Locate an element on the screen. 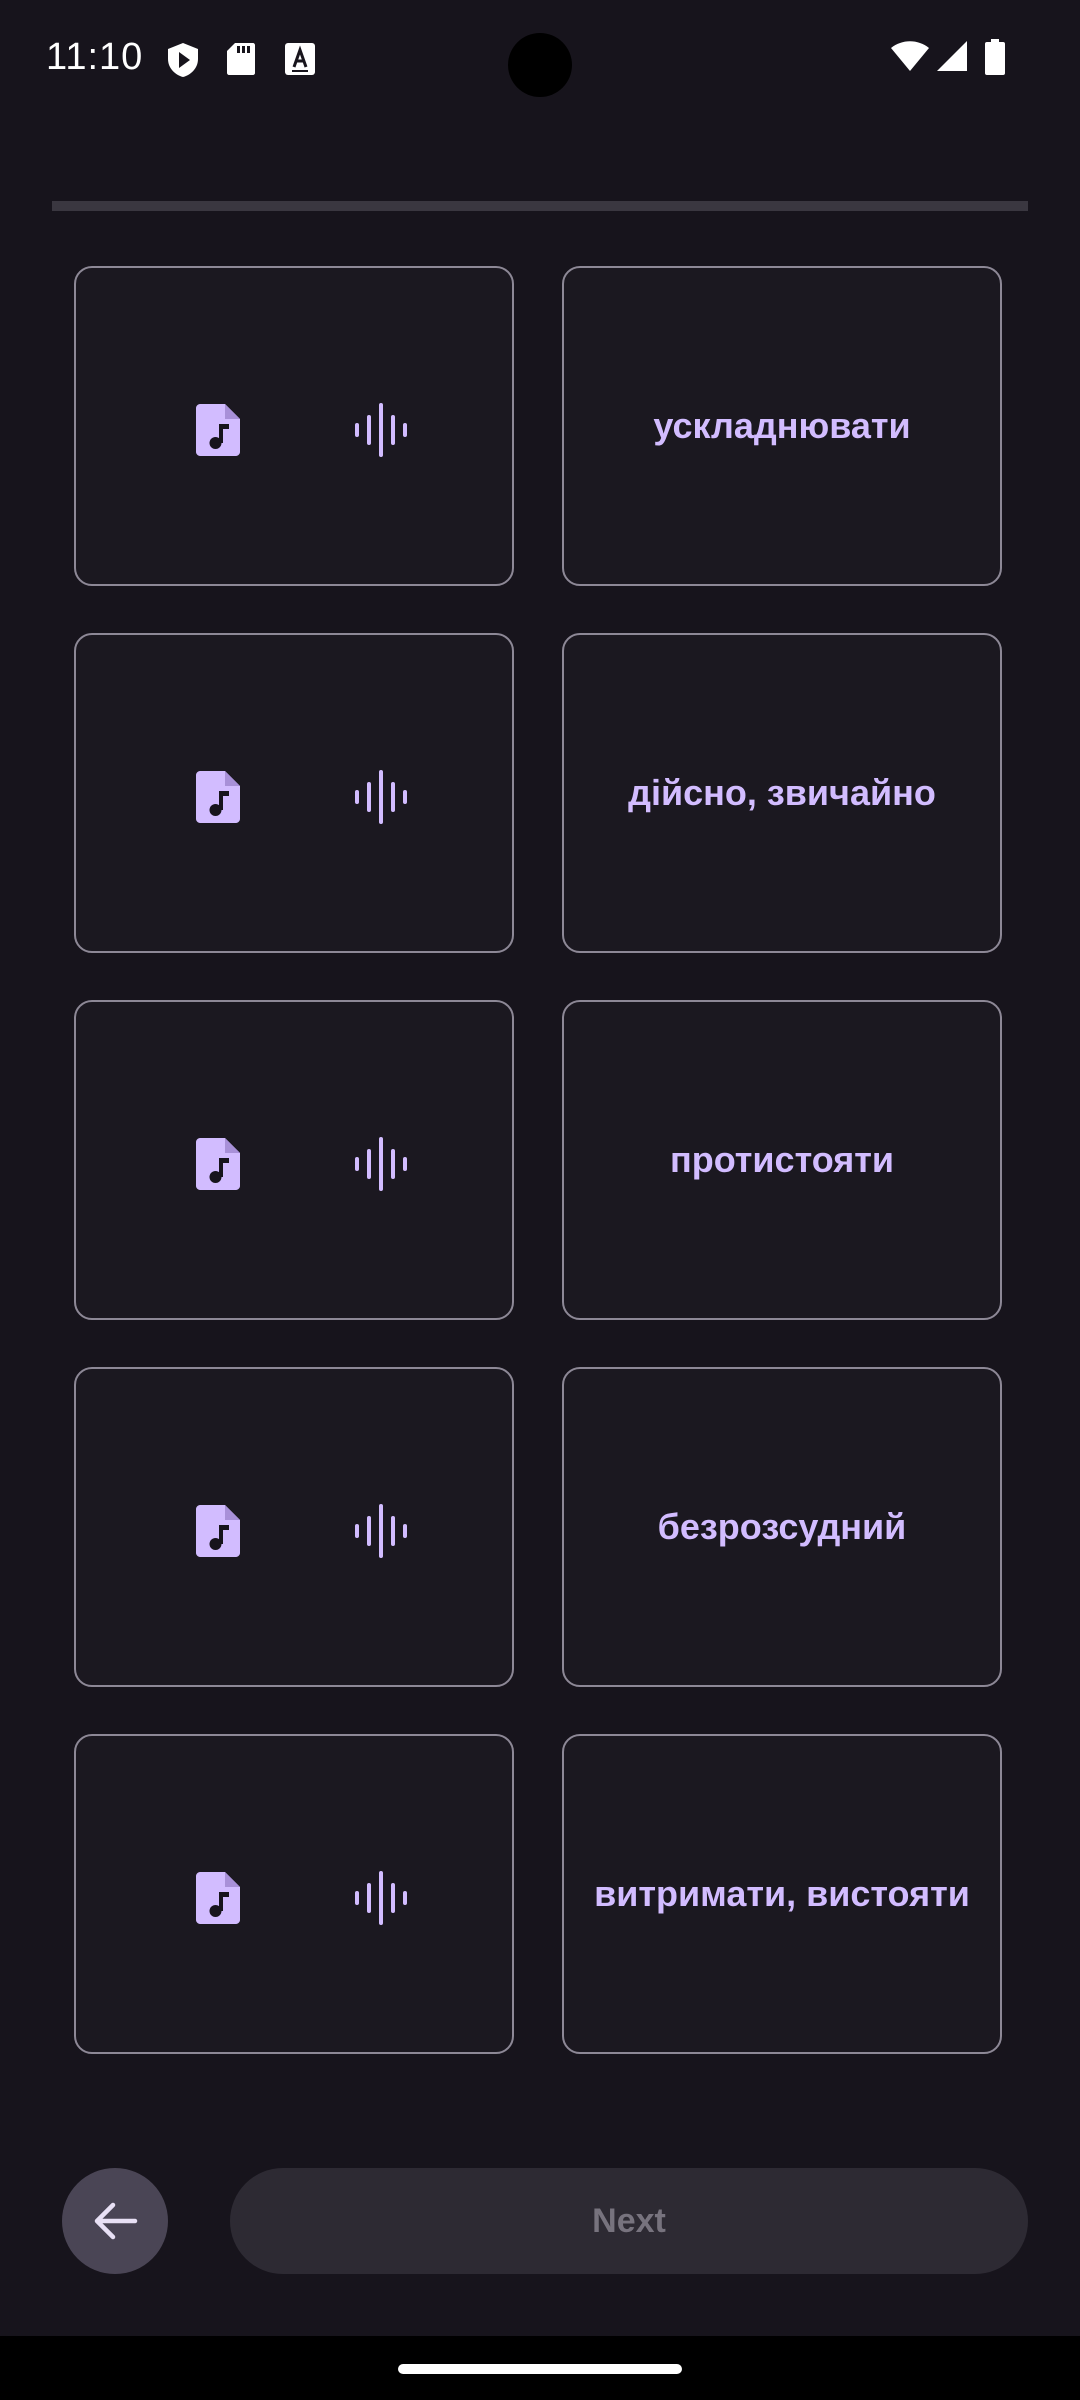 The image size is (1080, 2400). word-label: ускладнювати is located at coordinates (782, 425).